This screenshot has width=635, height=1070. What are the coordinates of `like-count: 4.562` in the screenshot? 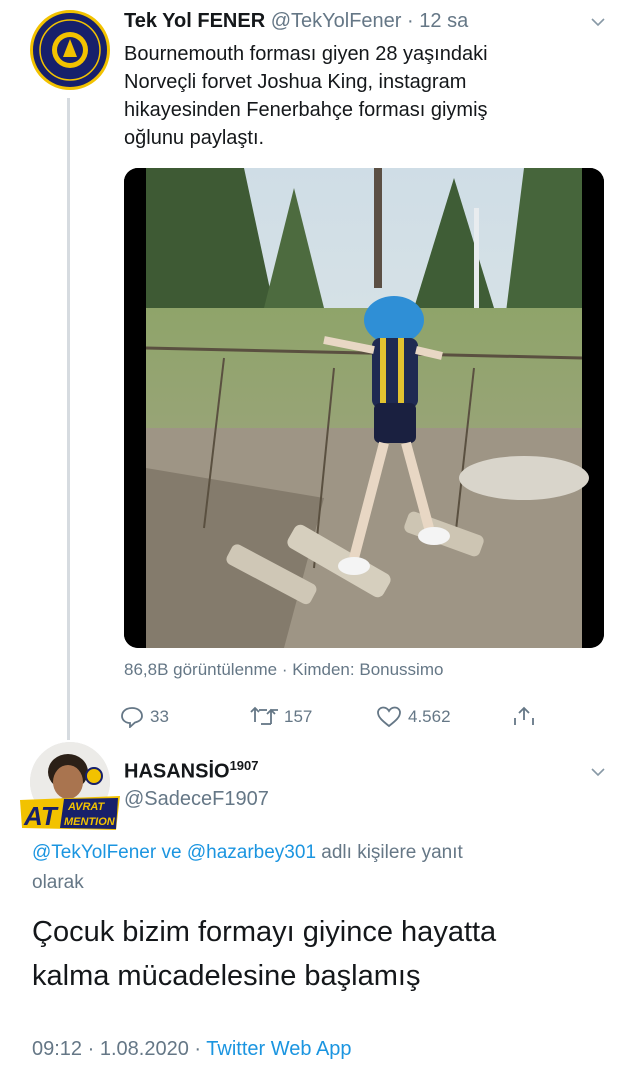 It's located at (429, 716).